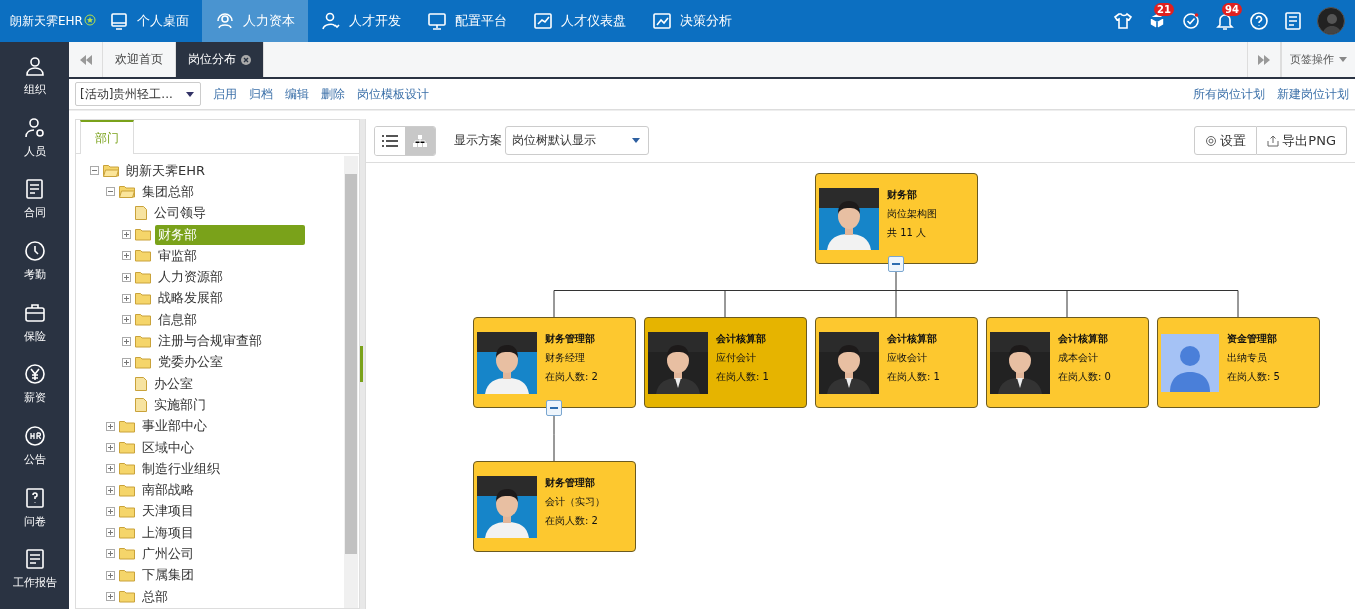 This screenshot has height=609, width=1355. I want to click on tree-item: 集团总部, so click(168, 191).